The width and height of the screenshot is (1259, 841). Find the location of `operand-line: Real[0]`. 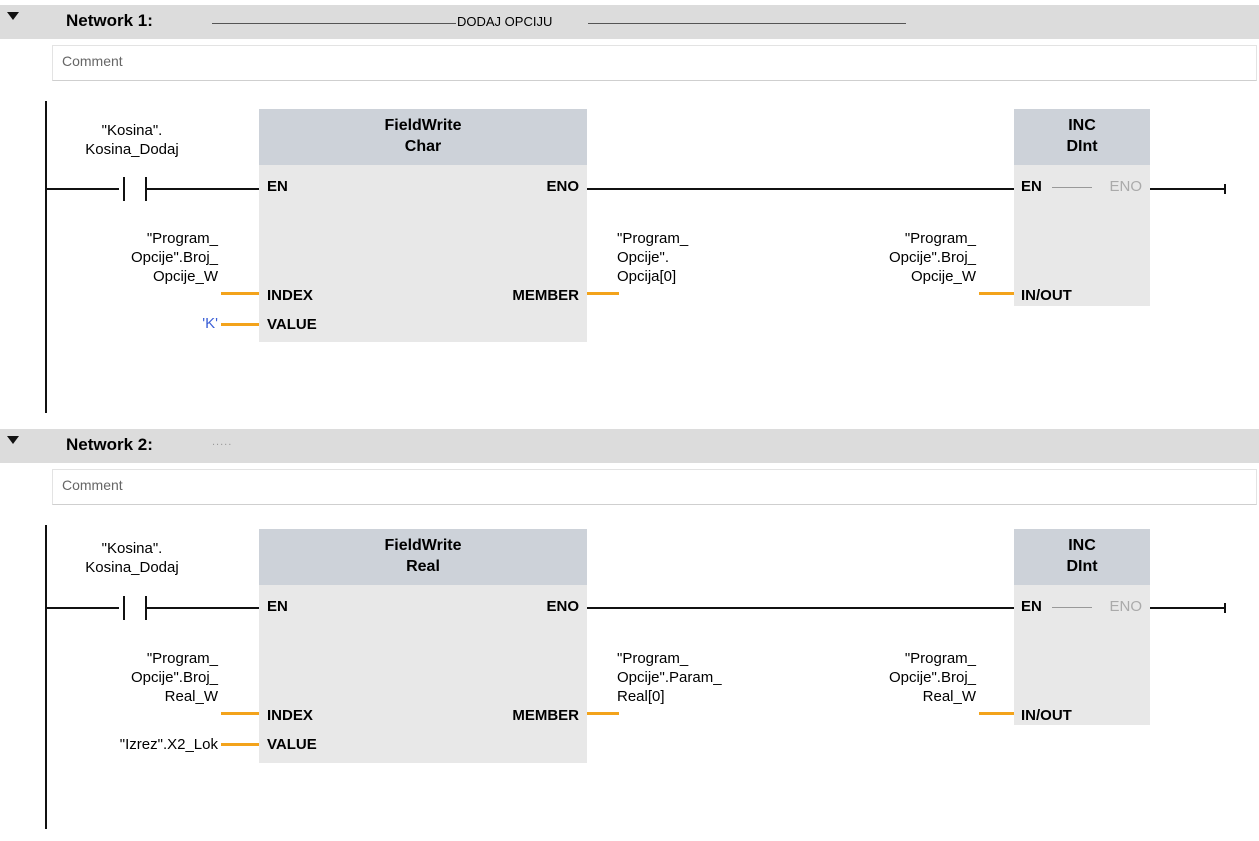

operand-line: Real[0] is located at coordinates (641, 696).